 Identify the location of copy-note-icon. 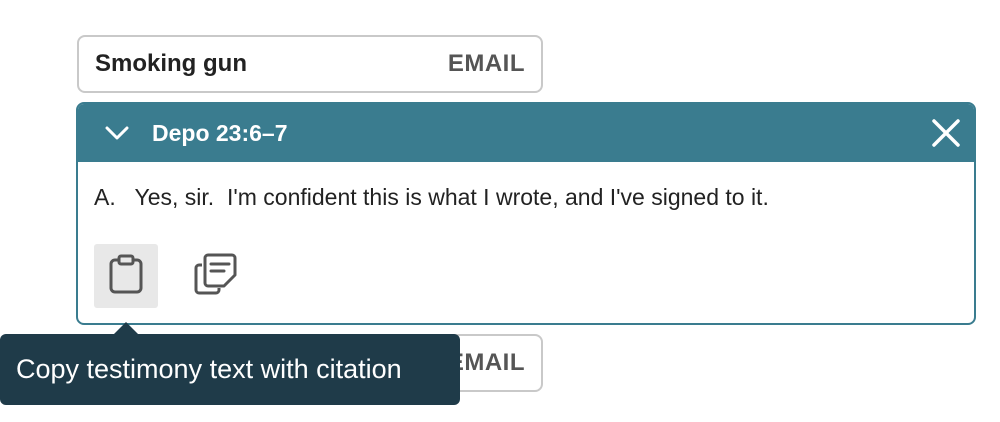
(216, 276).